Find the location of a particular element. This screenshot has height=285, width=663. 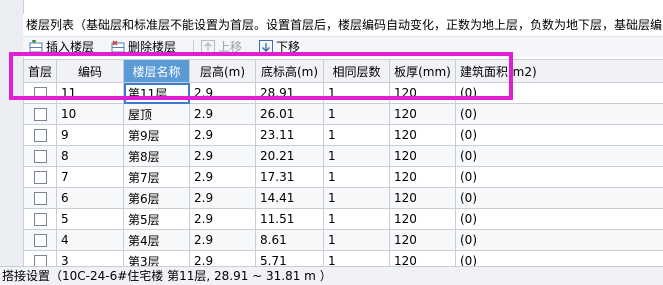

cell-base: 26.01 is located at coordinates (290, 114).